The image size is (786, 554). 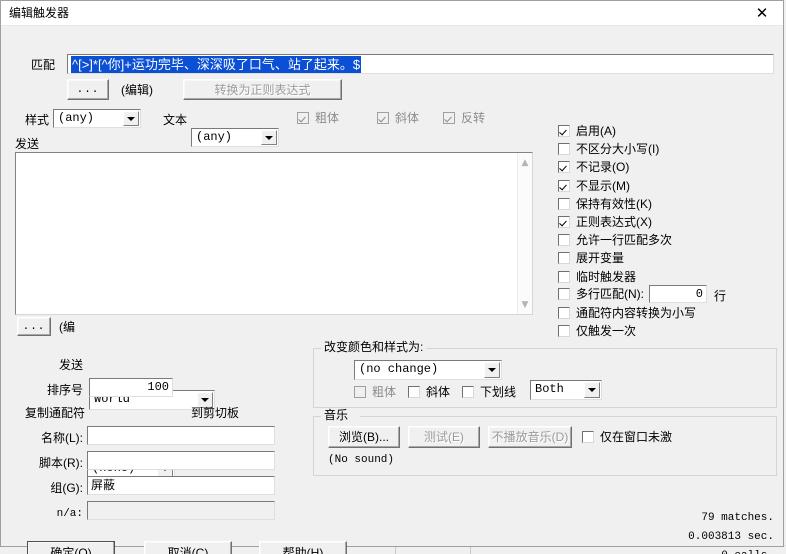 I want to click on style-select-value: (any), so click(x=76, y=118).